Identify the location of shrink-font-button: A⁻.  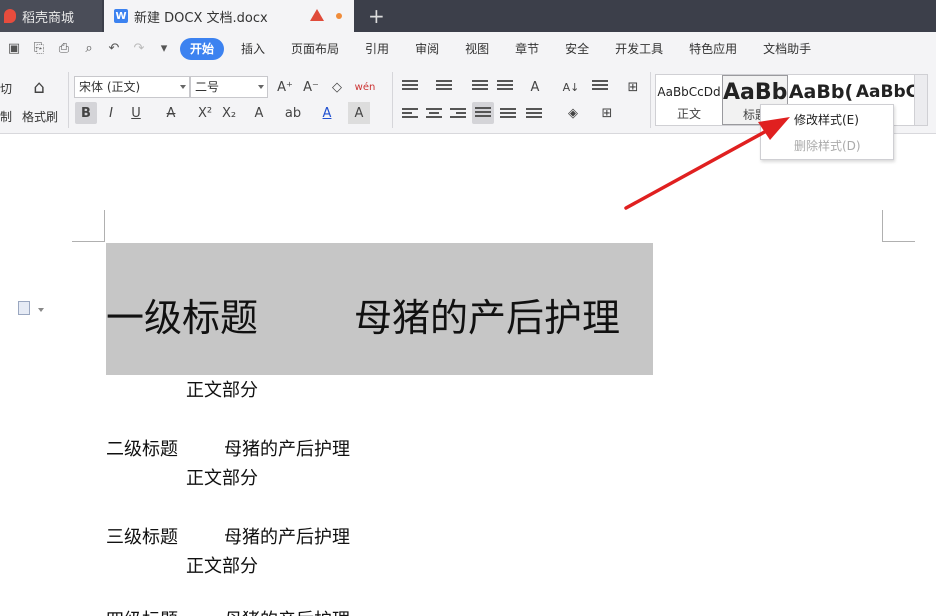
(311, 87).